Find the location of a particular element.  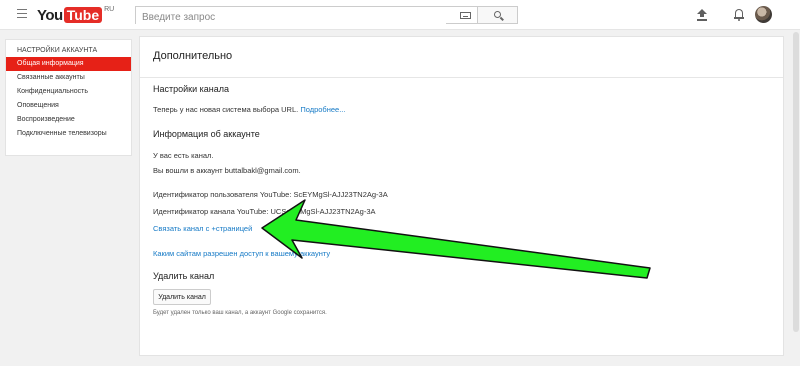

search-input is located at coordinates (291, 17).